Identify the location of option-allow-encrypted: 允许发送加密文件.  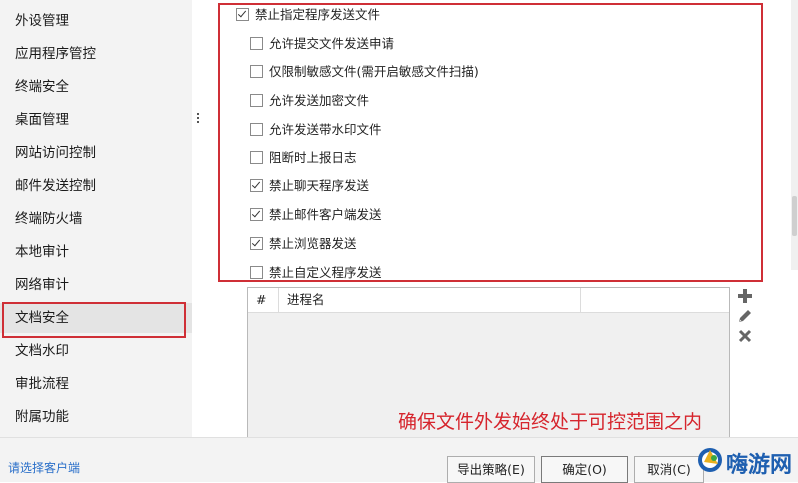
(309, 101).